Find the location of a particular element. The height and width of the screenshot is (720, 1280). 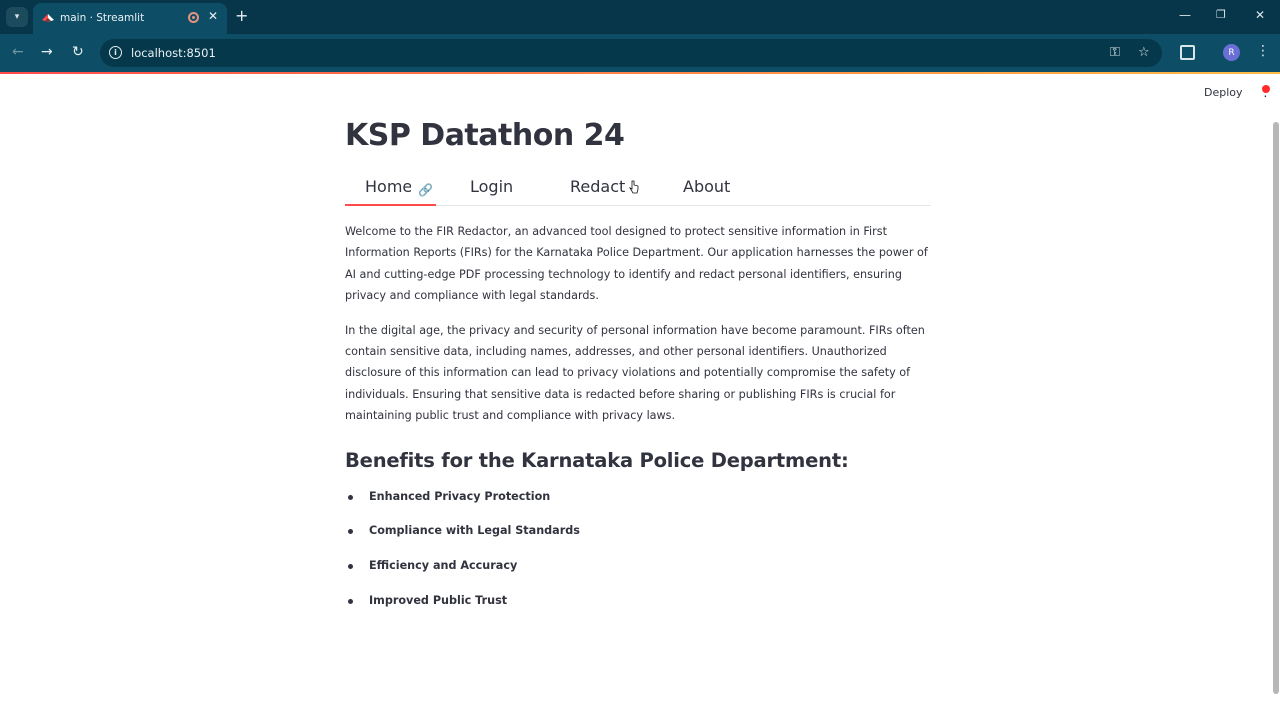

new-tab-plus-icon: + is located at coordinates (241, 15).